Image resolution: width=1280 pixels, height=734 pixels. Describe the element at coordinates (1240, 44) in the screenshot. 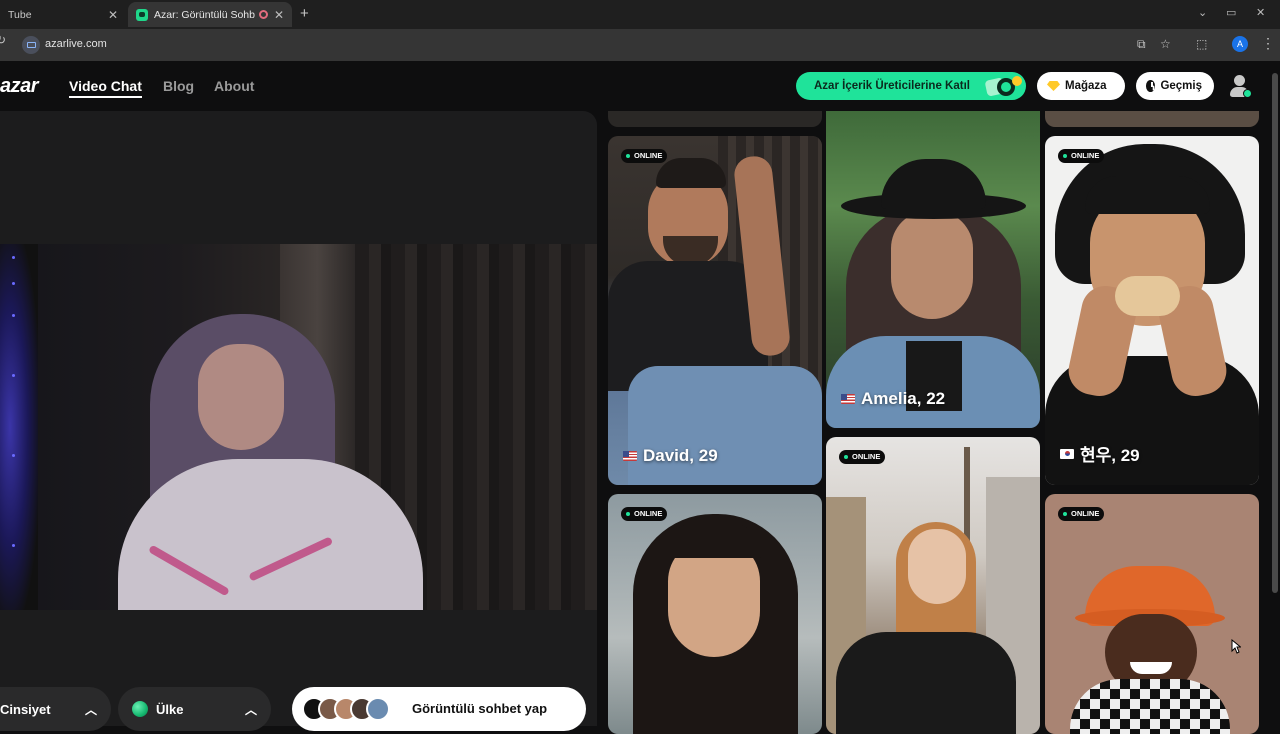

I see `browser-profile-avatar: A` at that location.